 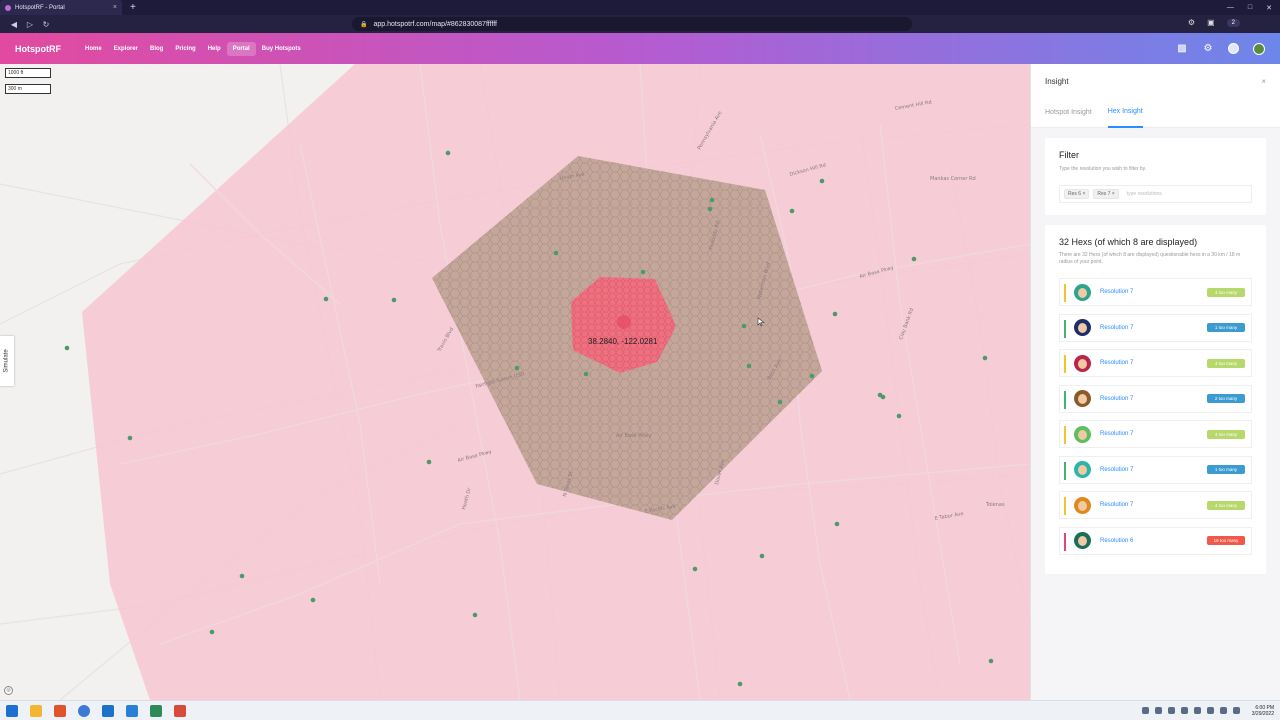 I want to click on filter-chip: Res 6 ×, so click(x=1077, y=194).